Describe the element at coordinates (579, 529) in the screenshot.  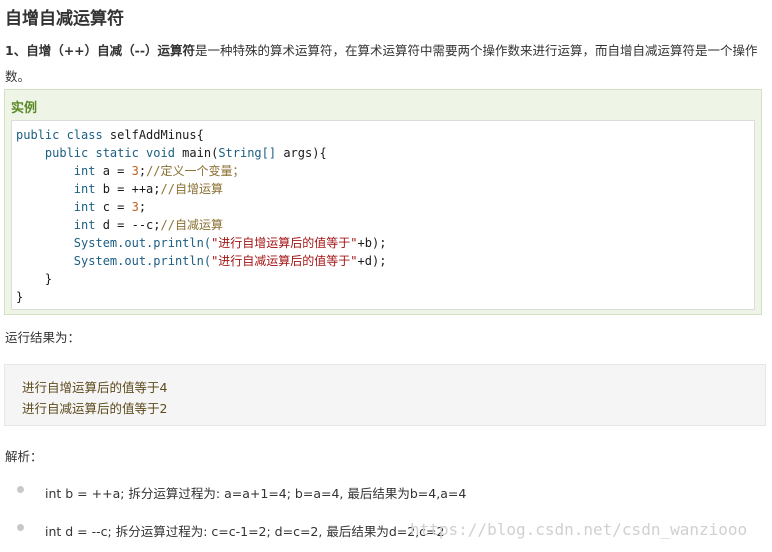
I see `watermark: https://blog.csdn.net/csdn_wanziooo` at that location.